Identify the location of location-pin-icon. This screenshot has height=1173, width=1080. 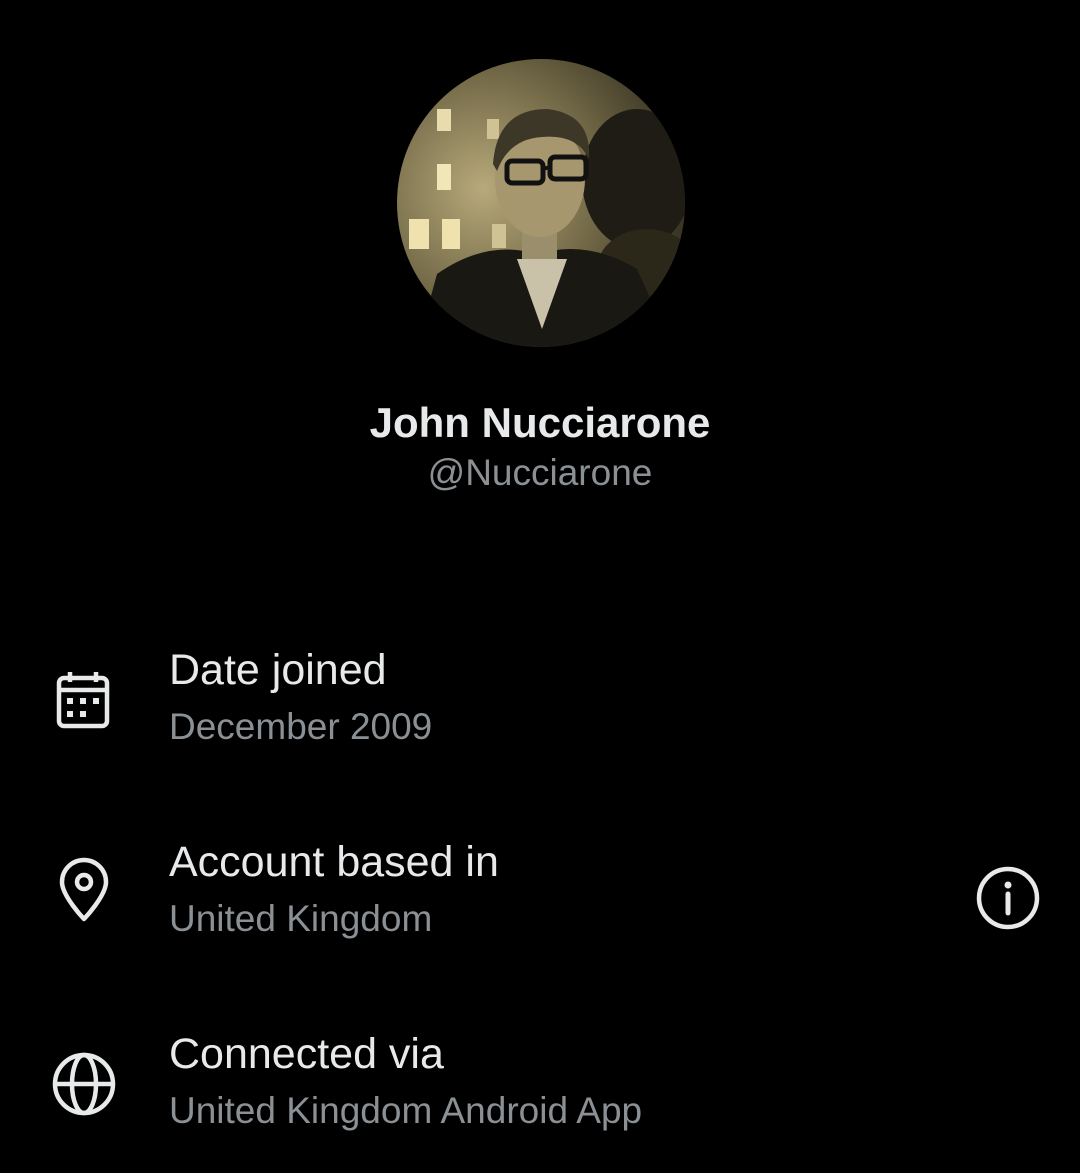
(84, 890).